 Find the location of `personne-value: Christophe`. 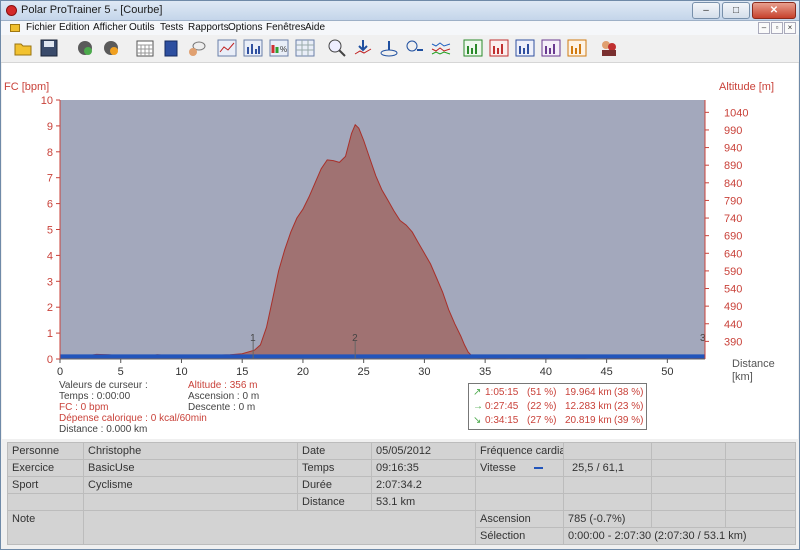

personne-value: Christophe is located at coordinates (190, 451).